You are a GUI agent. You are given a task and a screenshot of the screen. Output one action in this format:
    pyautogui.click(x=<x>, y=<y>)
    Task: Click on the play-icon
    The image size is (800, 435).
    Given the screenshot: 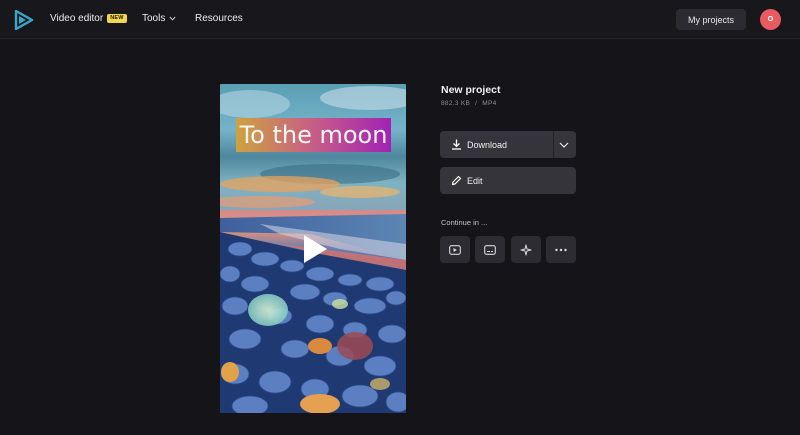 What is the action you would take?
    pyautogui.click(x=315, y=249)
    